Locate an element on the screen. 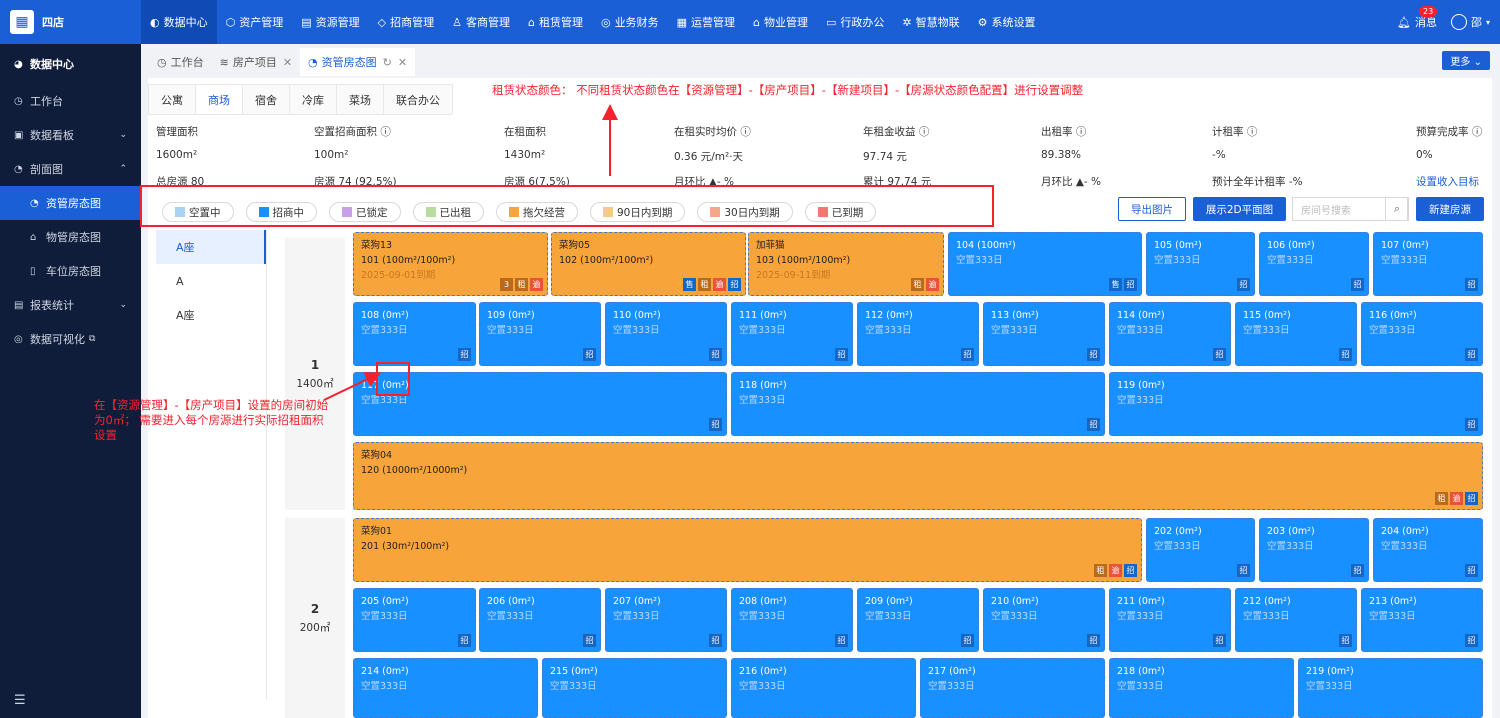  sidebar-item-section-view: ◔ 剖面图 ⌃ is located at coordinates (70, 169).